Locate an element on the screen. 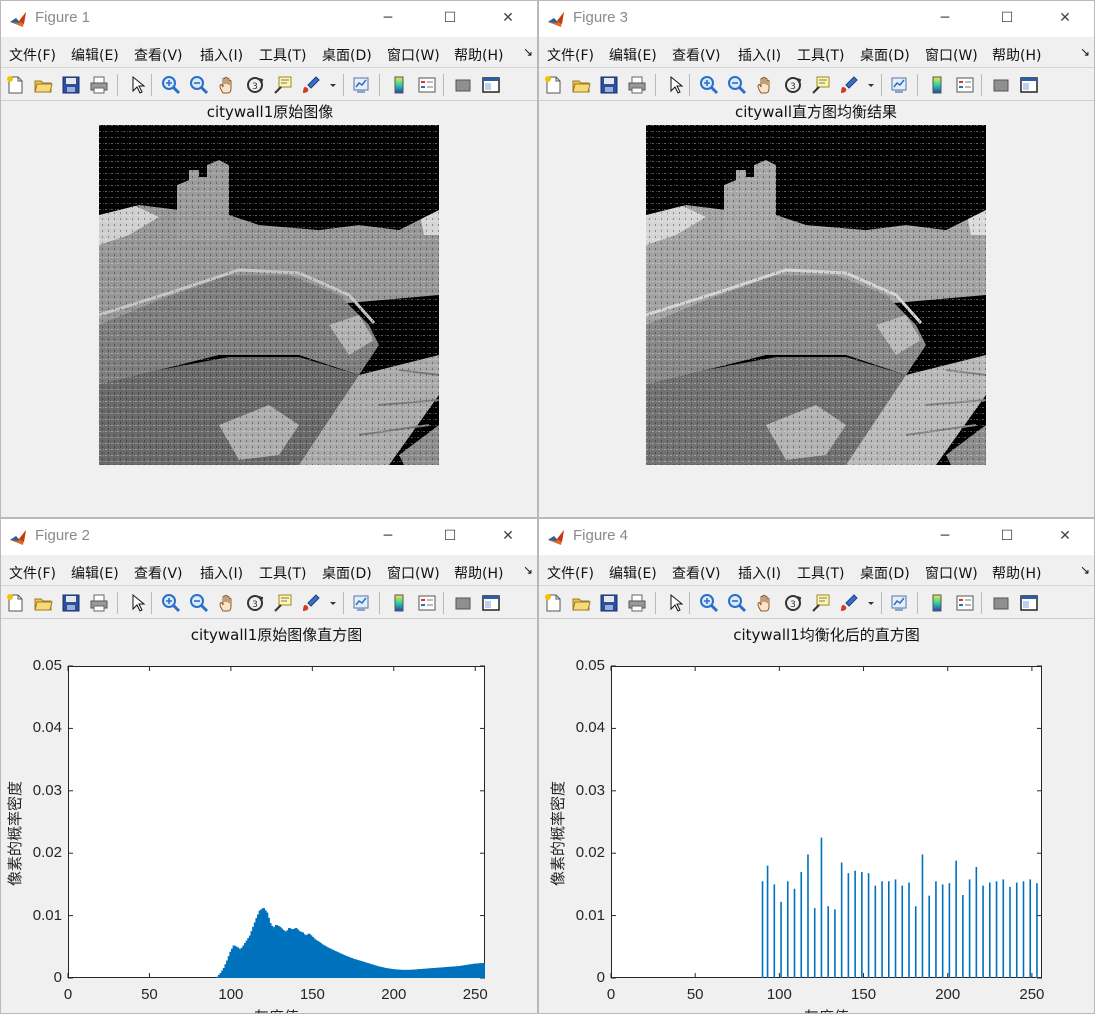 This screenshot has width=1095, height=1014. title-bar: Figure 4 ─ ☐ ✕ is located at coordinates (816, 537).